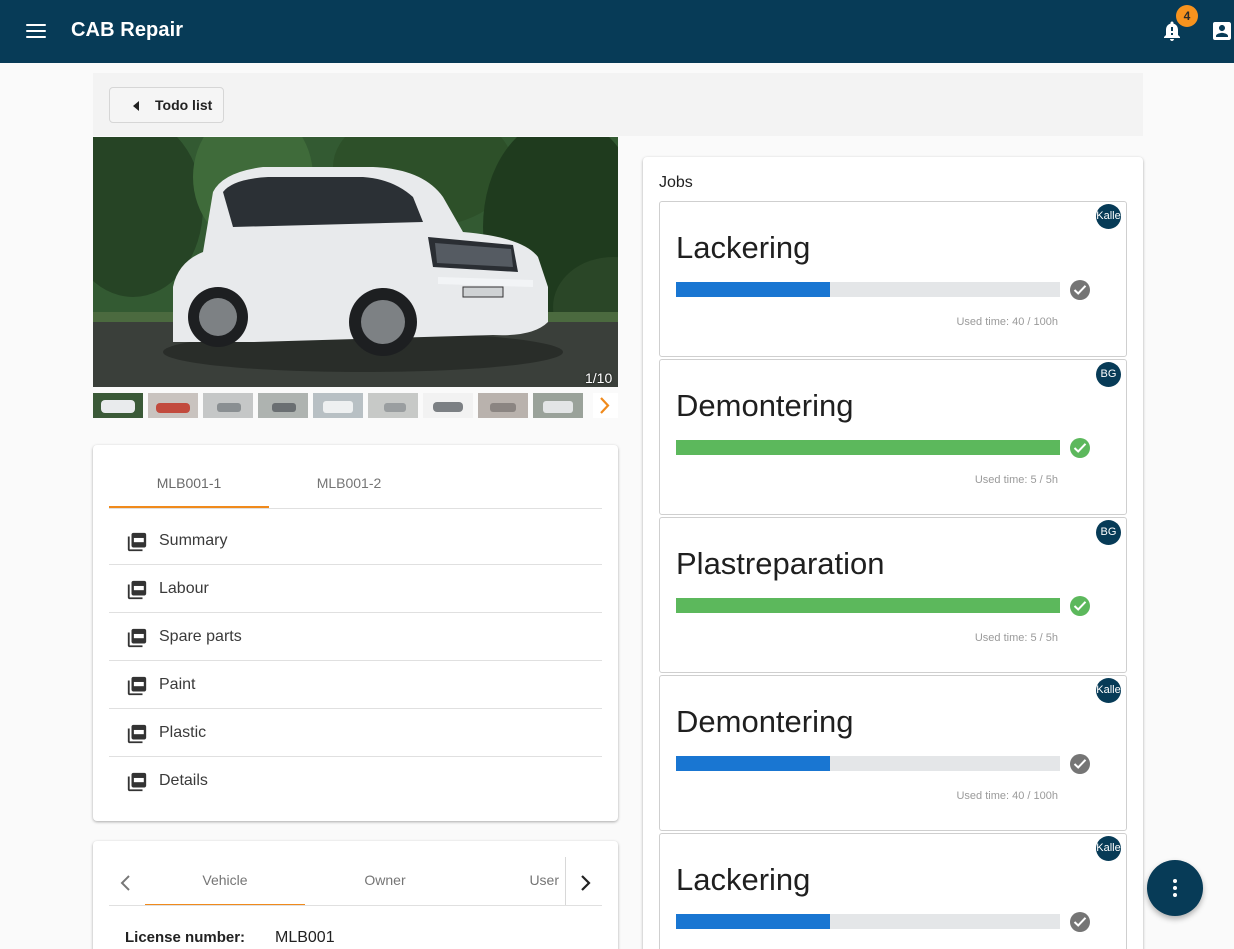 The height and width of the screenshot is (949, 1234). I want to click on job-title: Plastreparation, so click(780, 563).